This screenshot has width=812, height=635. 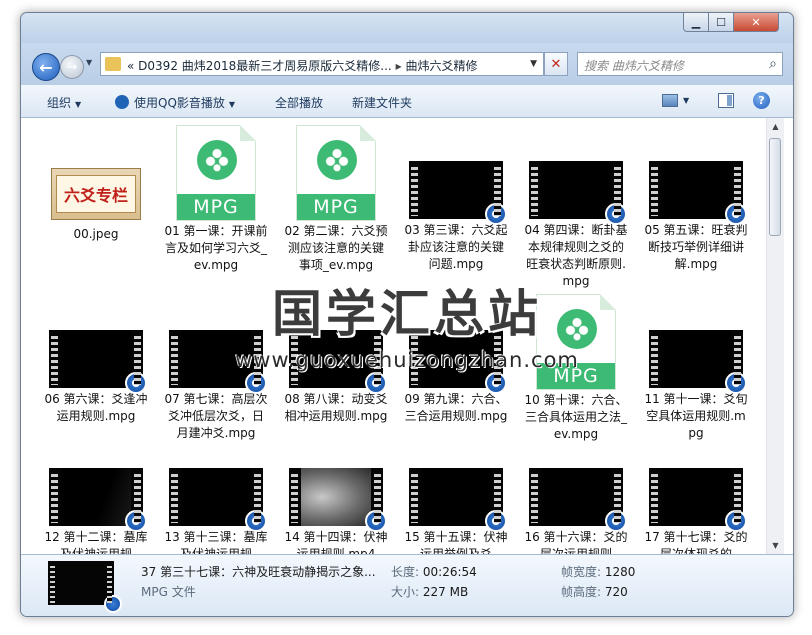 I want to click on file-item: 11 第十一课：爻旬空具体运用规则.mpg, so click(x=696, y=386).